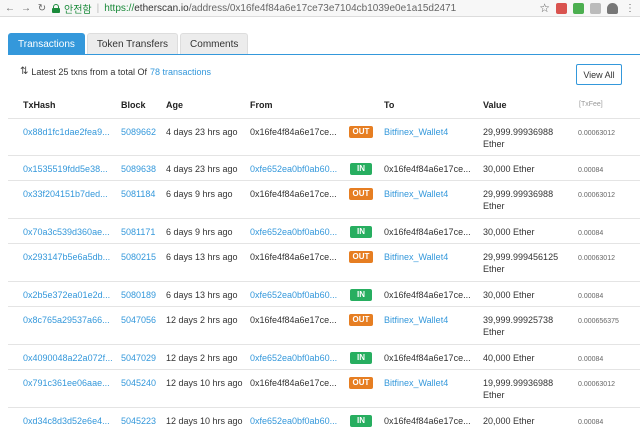 This screenshot has height=446, width=640. I want to click on tx-value: 29,999.999456125 Ether, so click(521, 263).